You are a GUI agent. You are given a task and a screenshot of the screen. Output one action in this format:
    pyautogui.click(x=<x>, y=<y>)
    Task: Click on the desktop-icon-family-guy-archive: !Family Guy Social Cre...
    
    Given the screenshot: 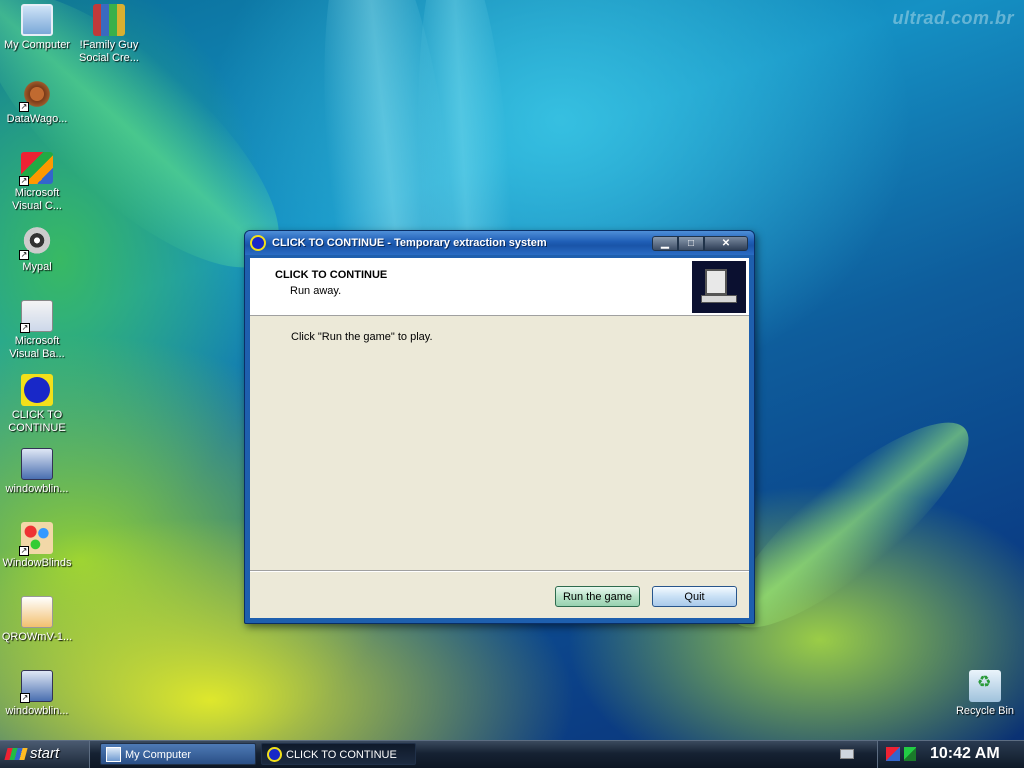 What is the action you would take?
    pyautogui.click(x=109, y=34)
    